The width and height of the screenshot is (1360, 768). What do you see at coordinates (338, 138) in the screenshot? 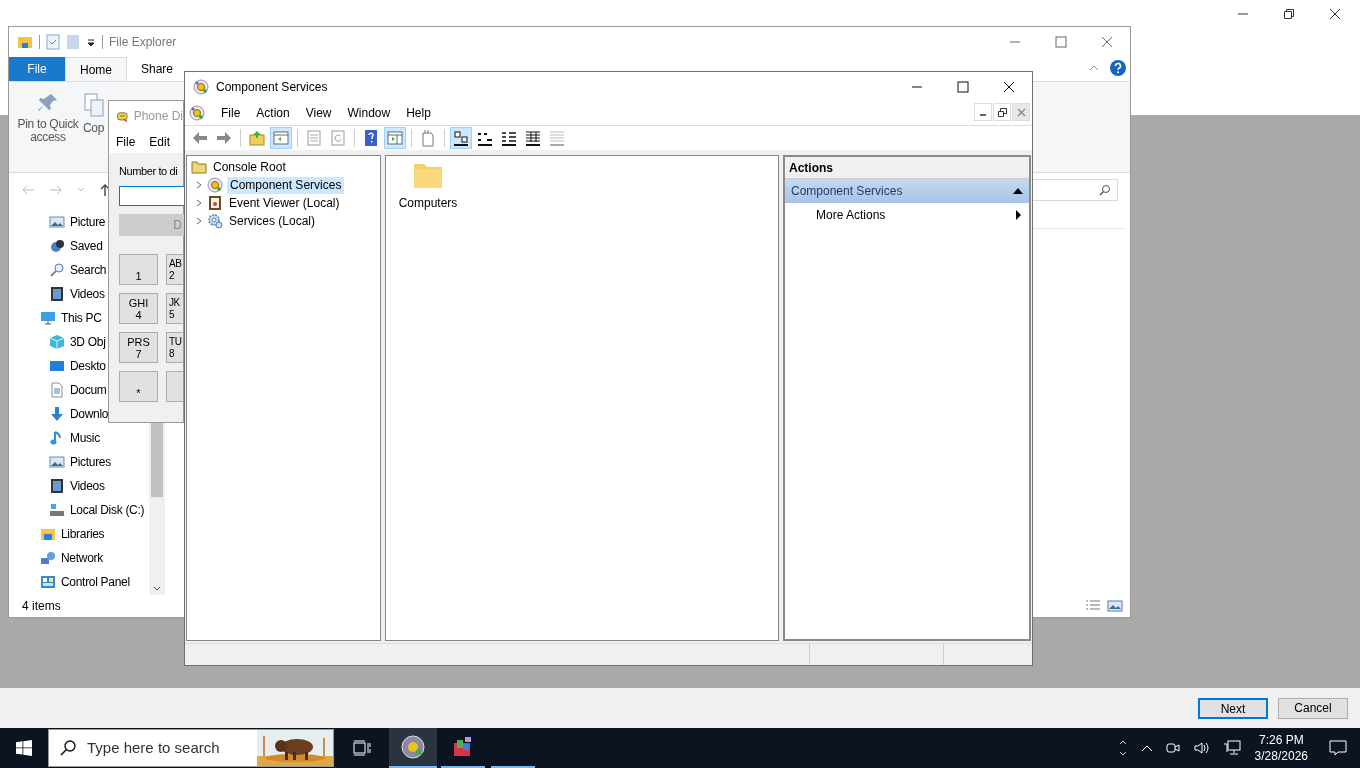
I see `refresh-icon` at bounding box center [338, 138].